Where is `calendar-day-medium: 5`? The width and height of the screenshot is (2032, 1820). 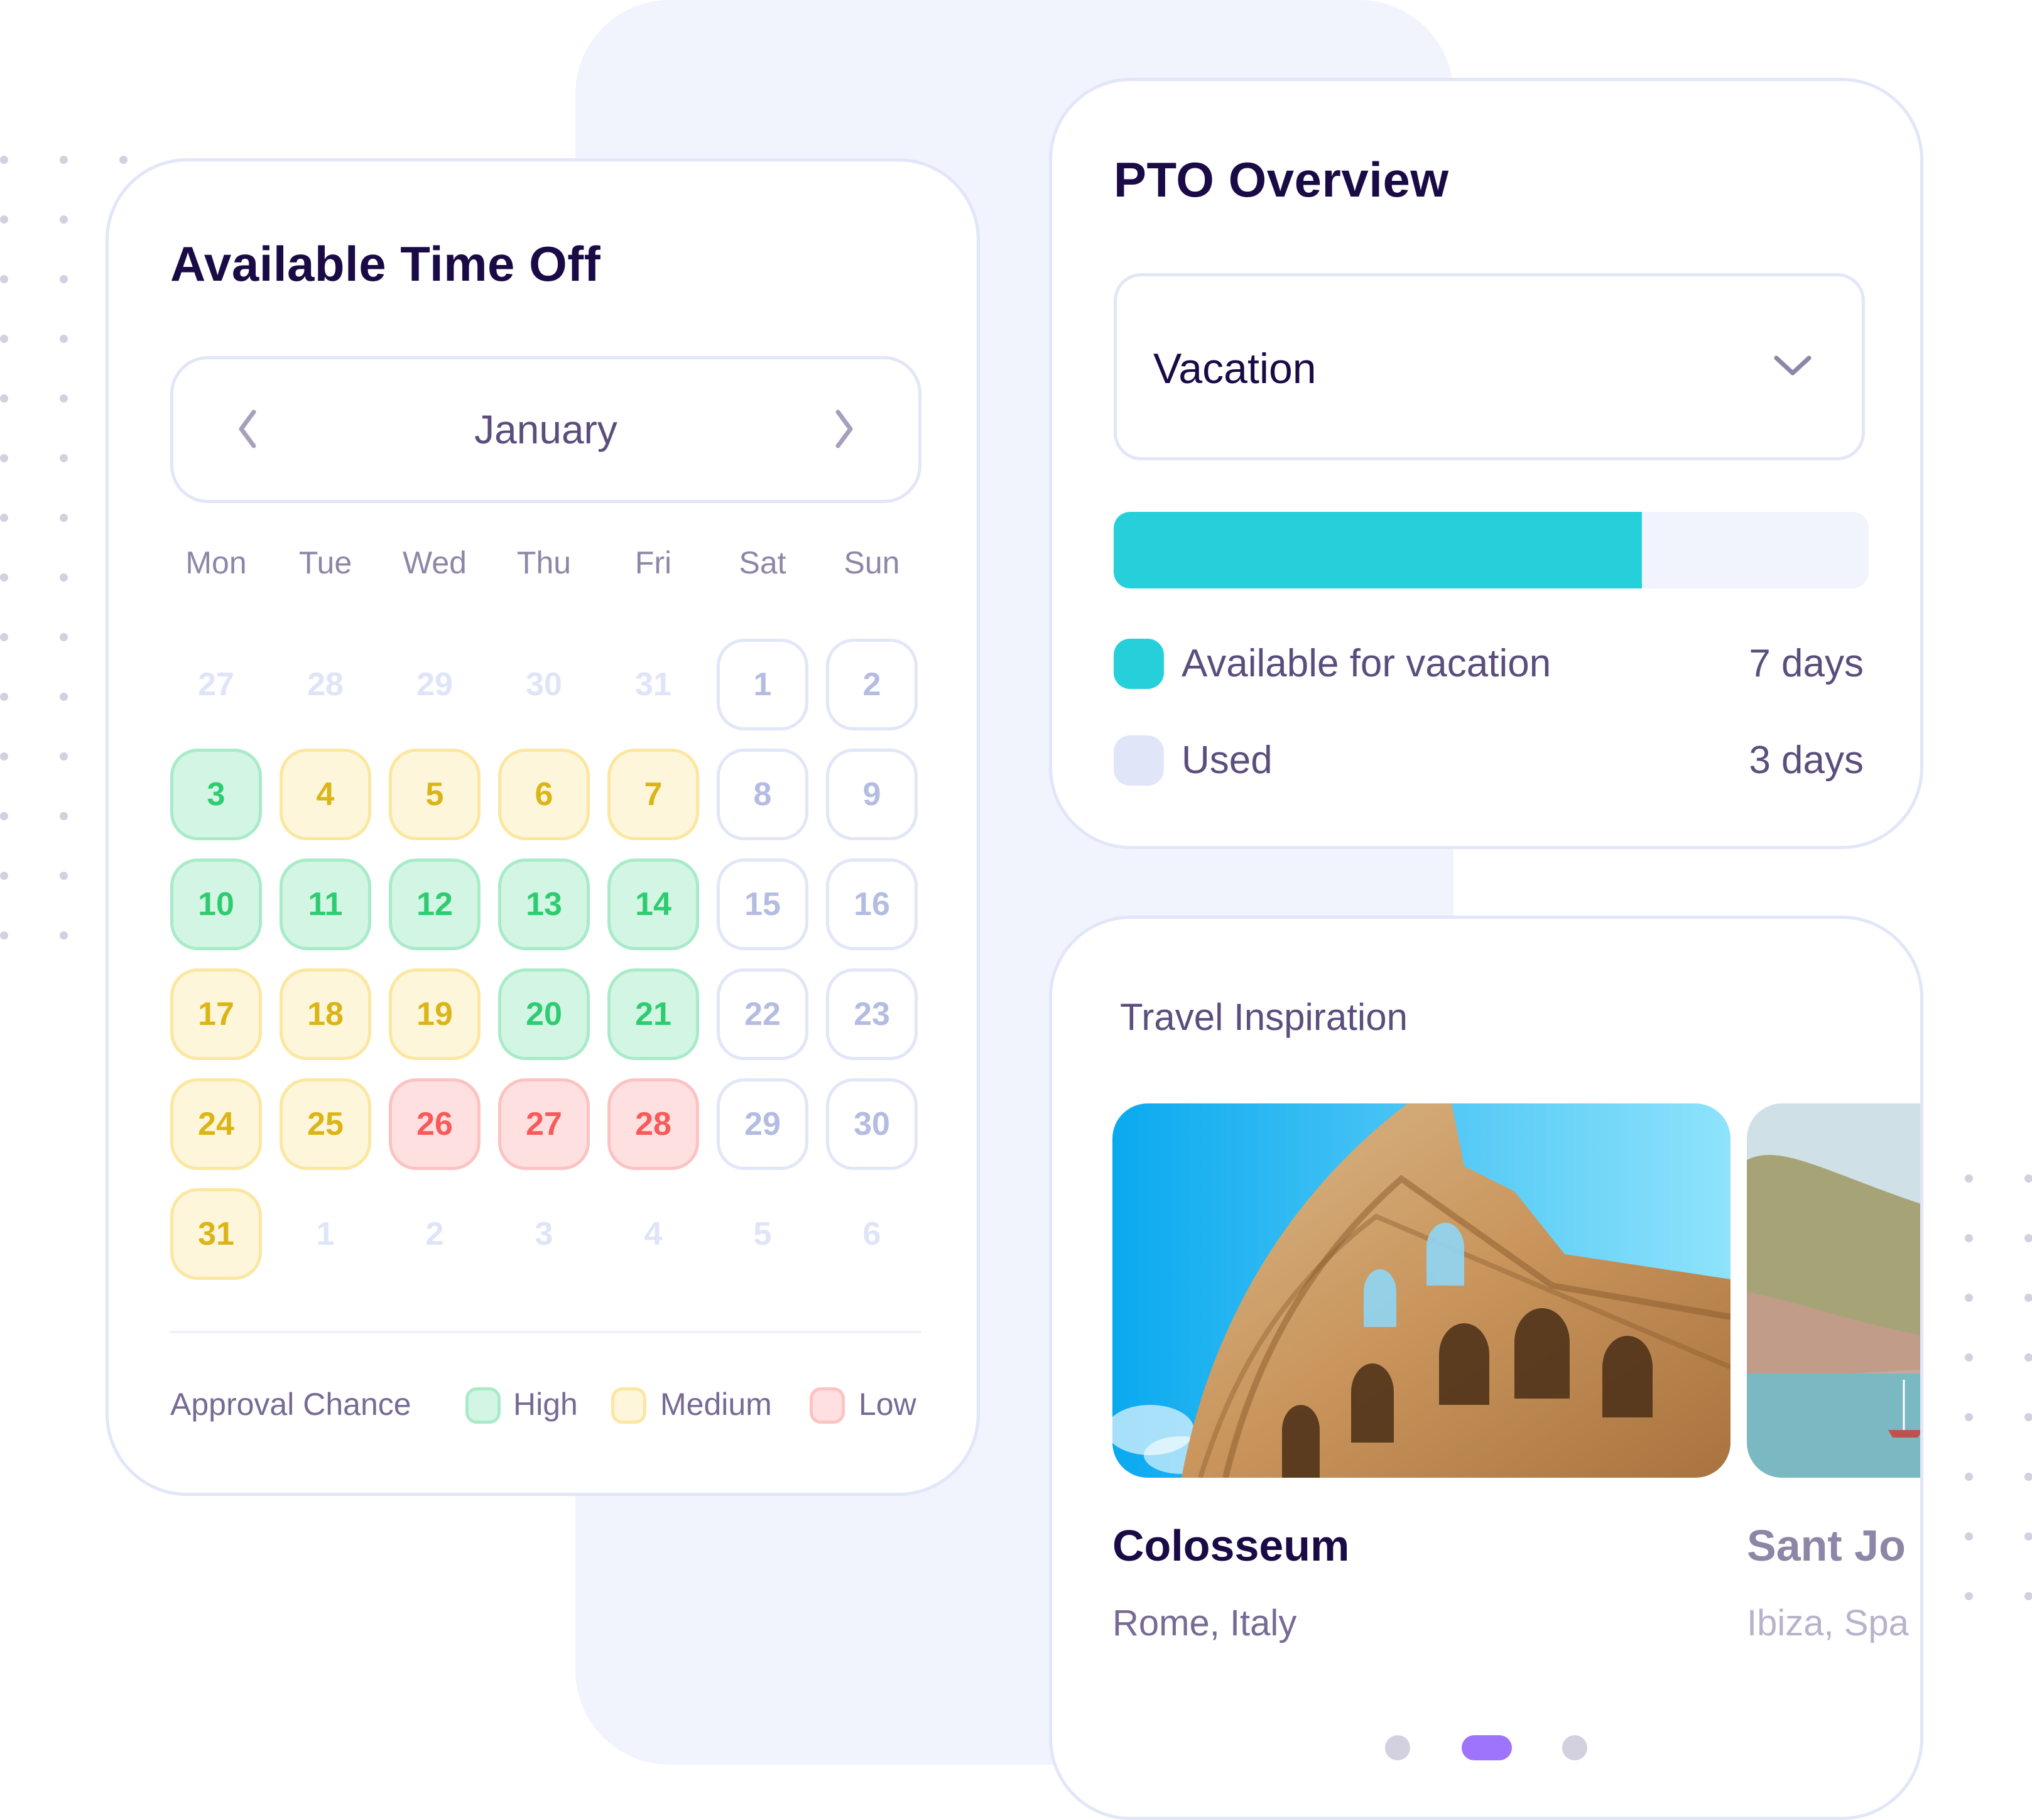 calendar-day-medium: 5 is located at coordinates (435, 794).